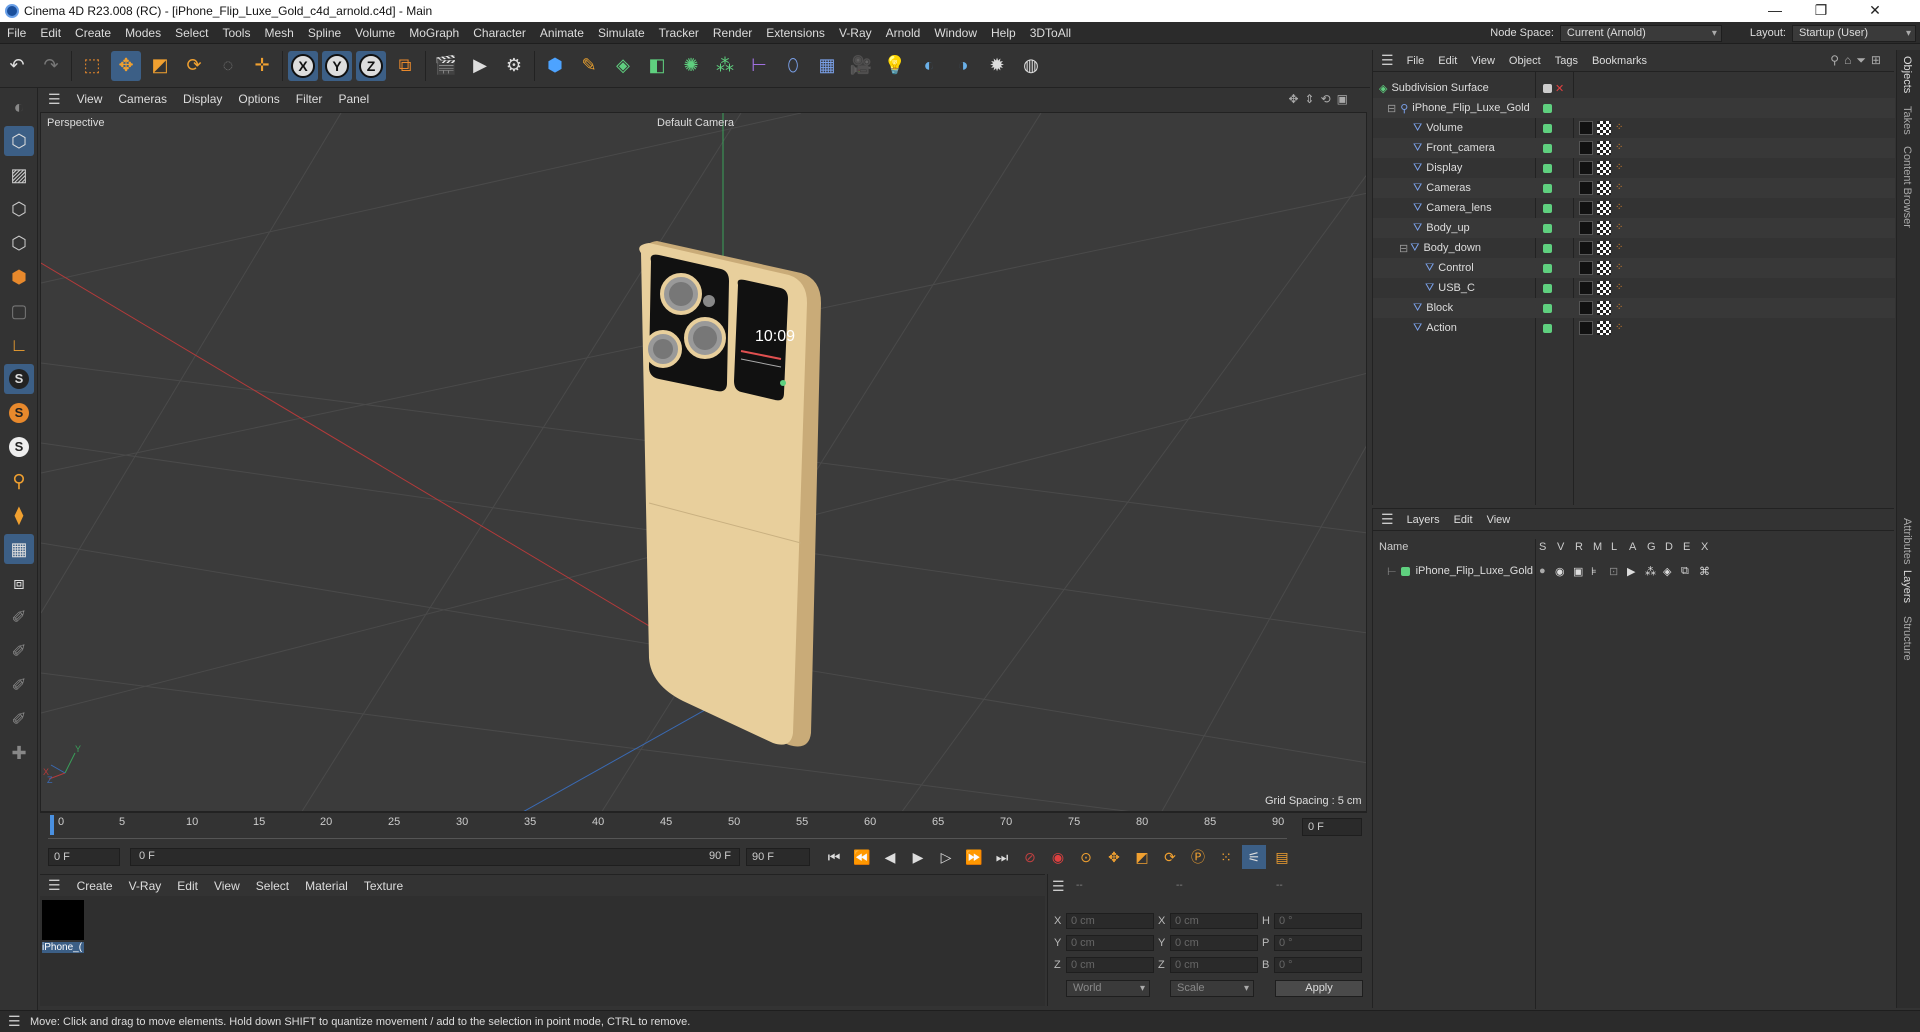 Image resolution: width=1920 pixels, height=1032 pixels. Describe the element at coordinates (861, 66) in the screenshot. I see `camera-icon: 🎥` at that location.